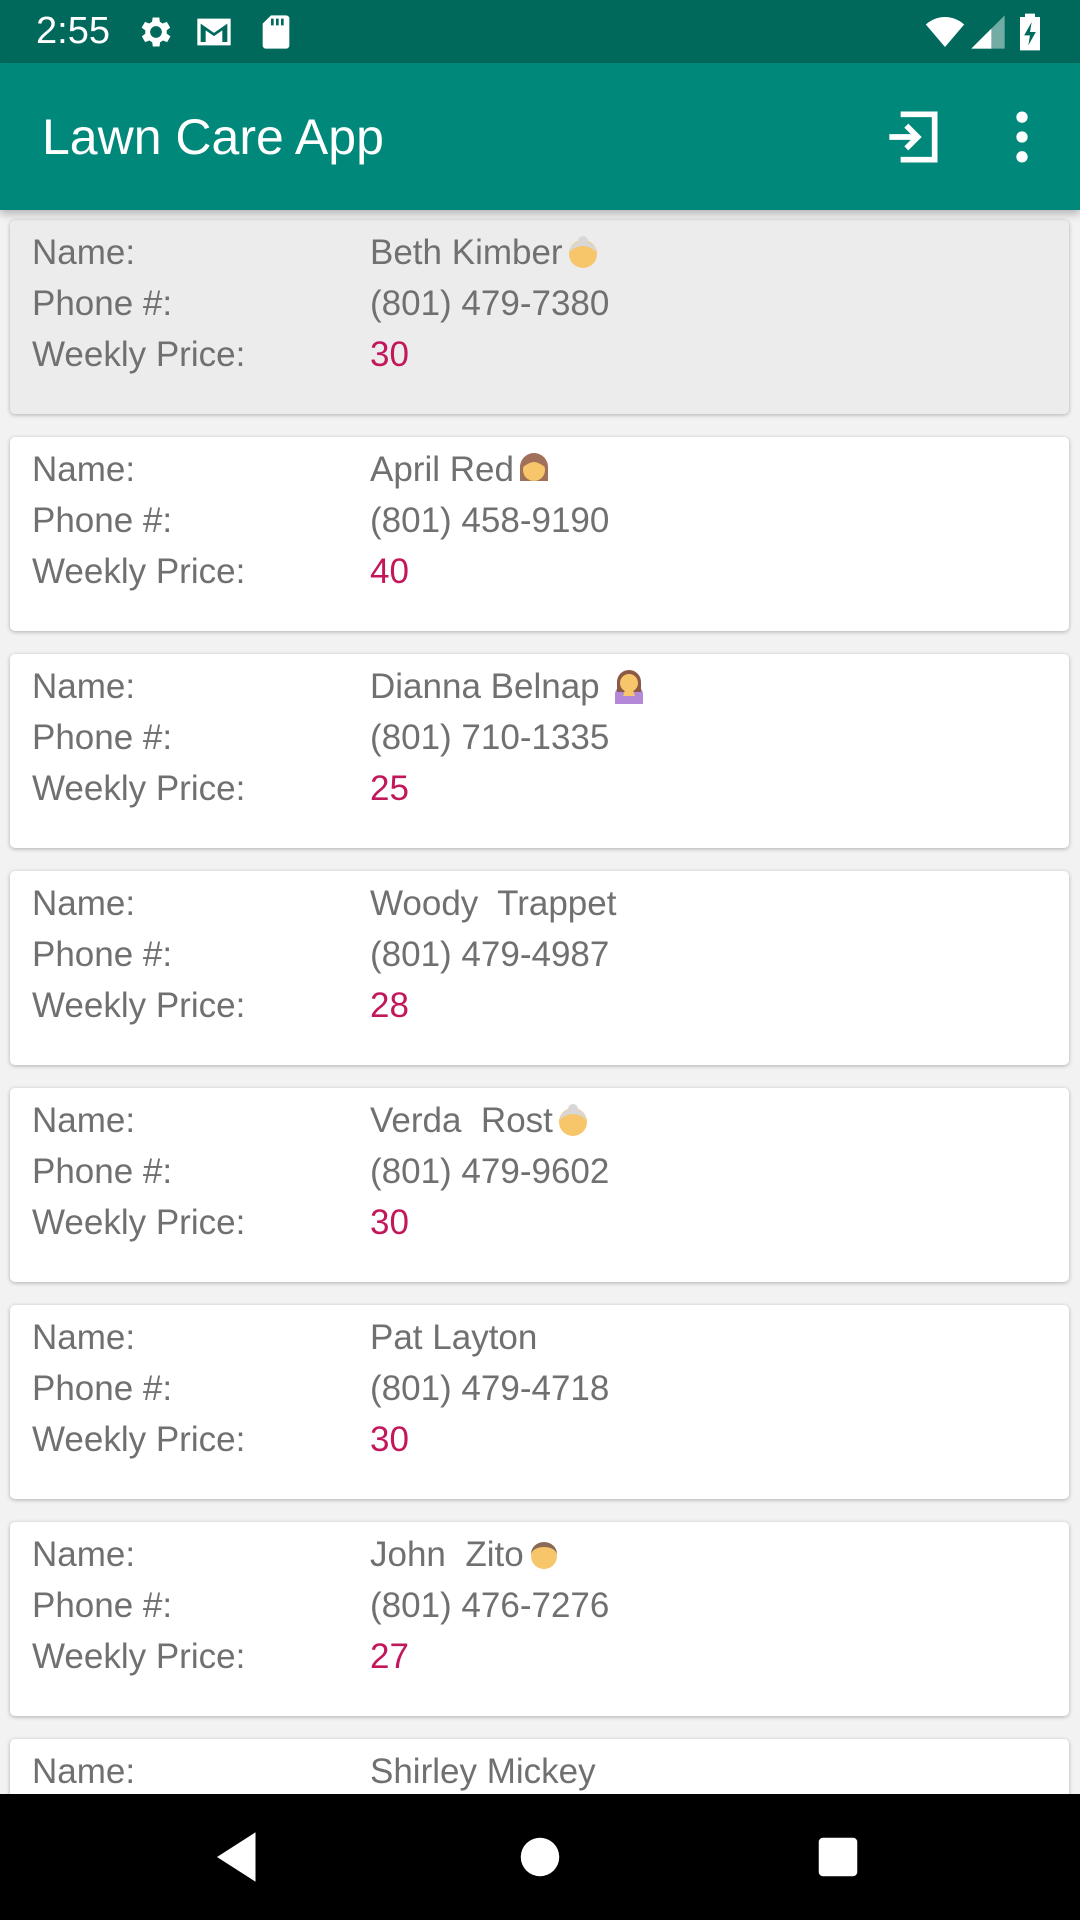 This screenshot has width=1080, height=1920. Describe the element at coordinates (490, 737) in the screenshot. I see `customer-phone: (801) 710-1335` at that location.